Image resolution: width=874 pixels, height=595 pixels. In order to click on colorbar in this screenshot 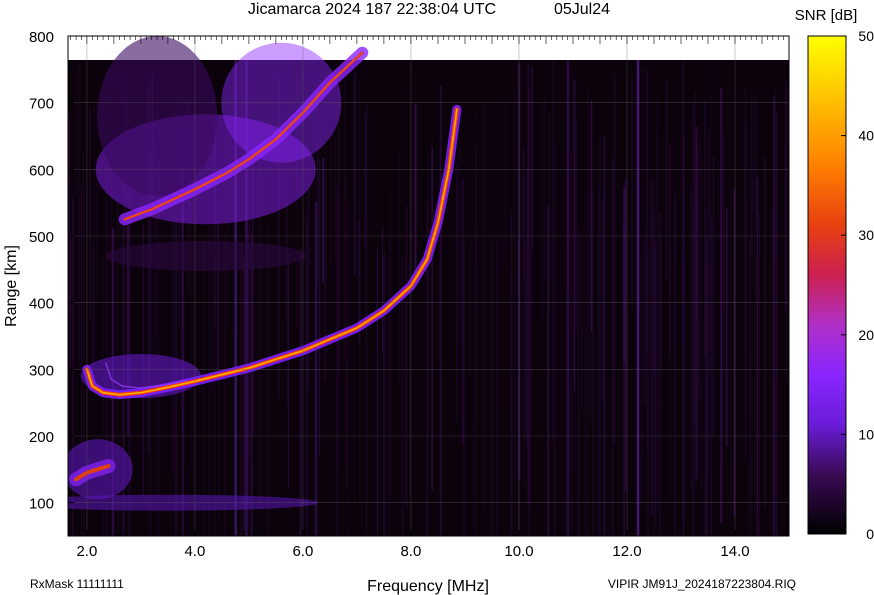, I will do `click(827, 285)`.